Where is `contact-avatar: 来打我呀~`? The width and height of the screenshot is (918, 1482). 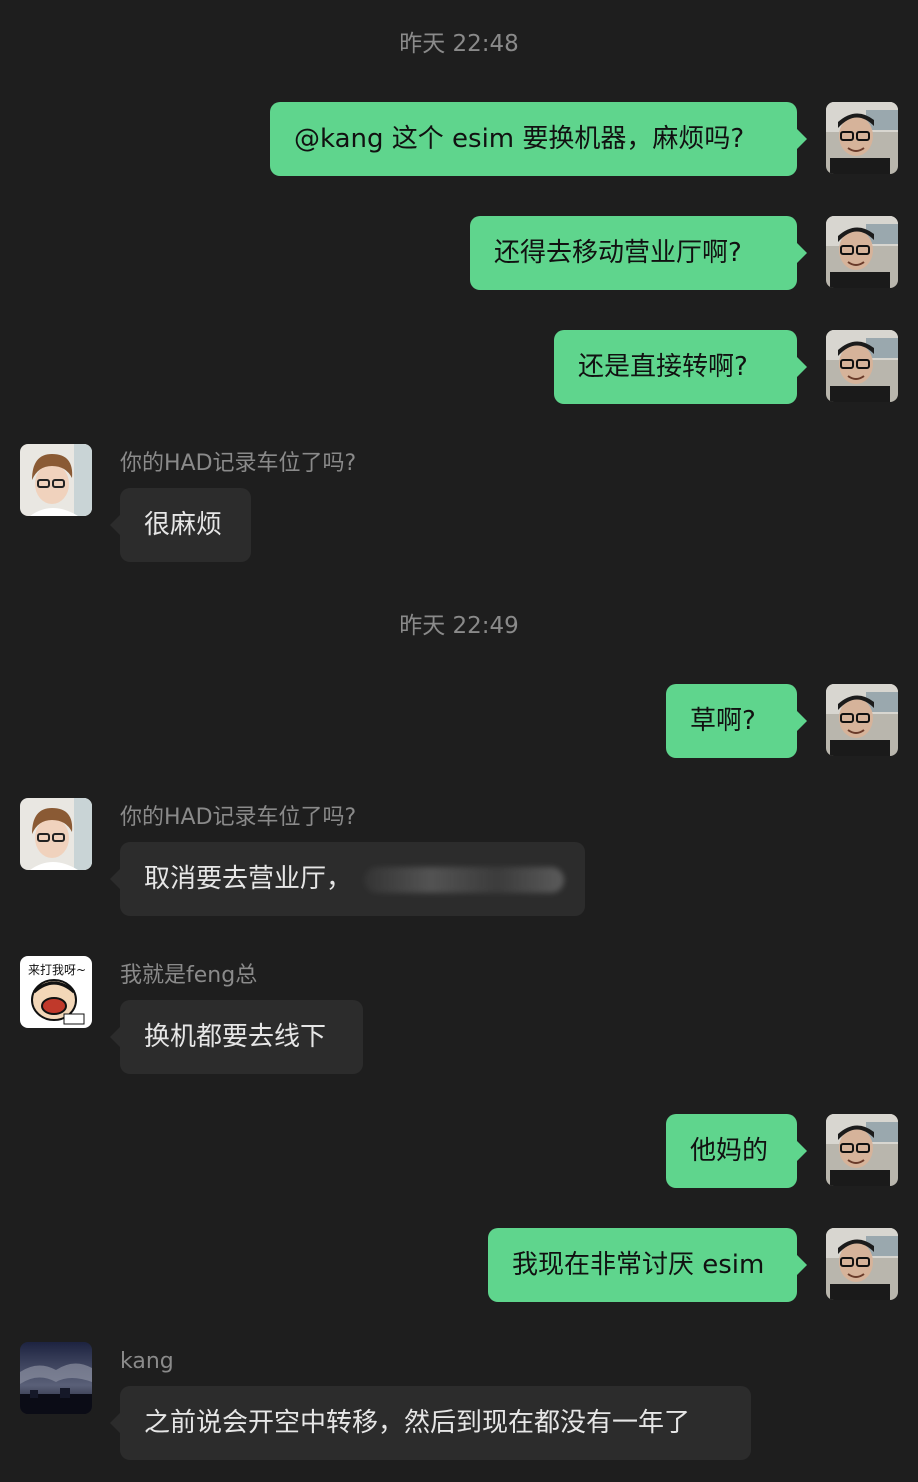 contact-avatar: 来打我呀~ is located at coordinates (56, 992).